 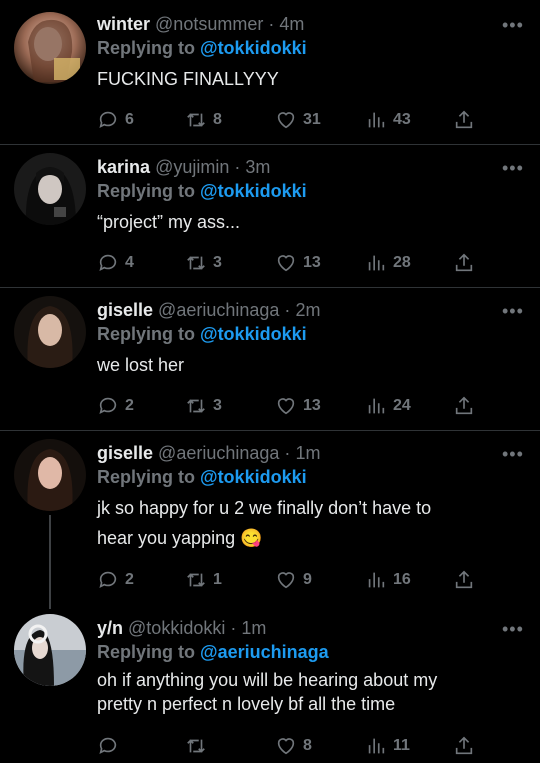 I want to click on action-bar: 8 11, so click(x=312, y=746).